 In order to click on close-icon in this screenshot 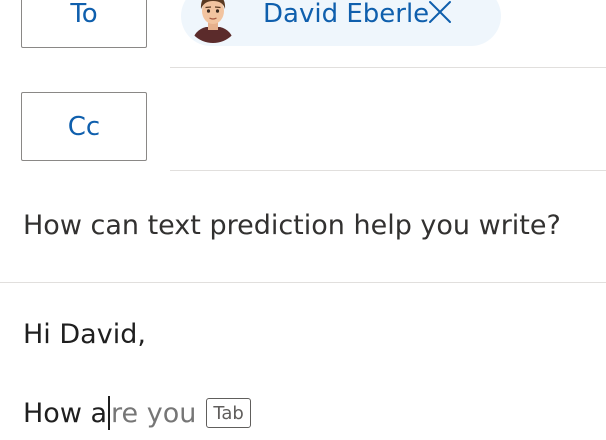, I will do `click(440, 13)`.